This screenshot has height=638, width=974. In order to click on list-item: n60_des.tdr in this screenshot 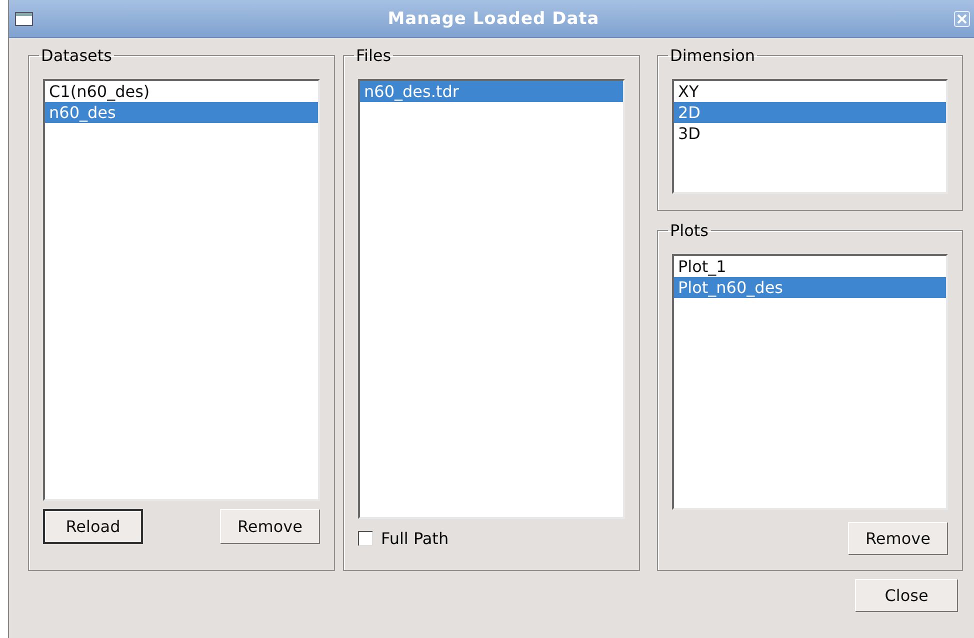, I will do `click(491, 91)`.